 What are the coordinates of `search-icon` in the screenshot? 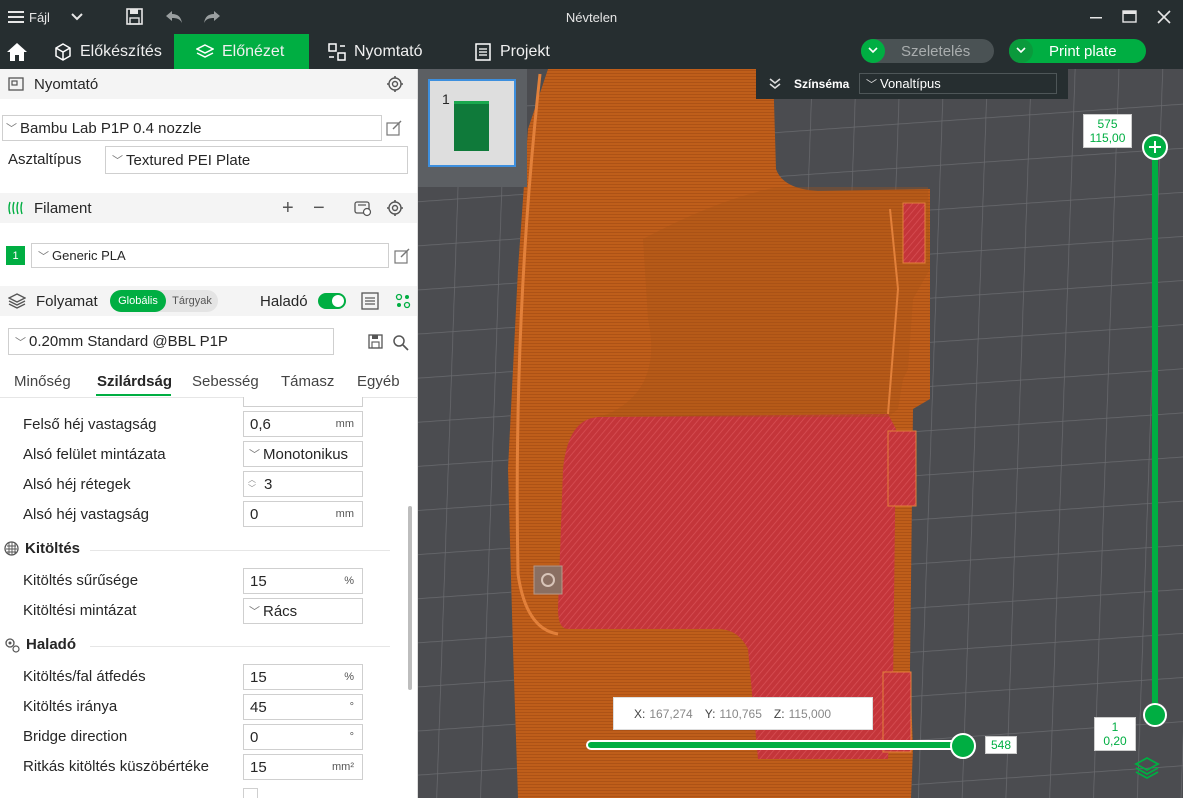 It's located at (400, 342).